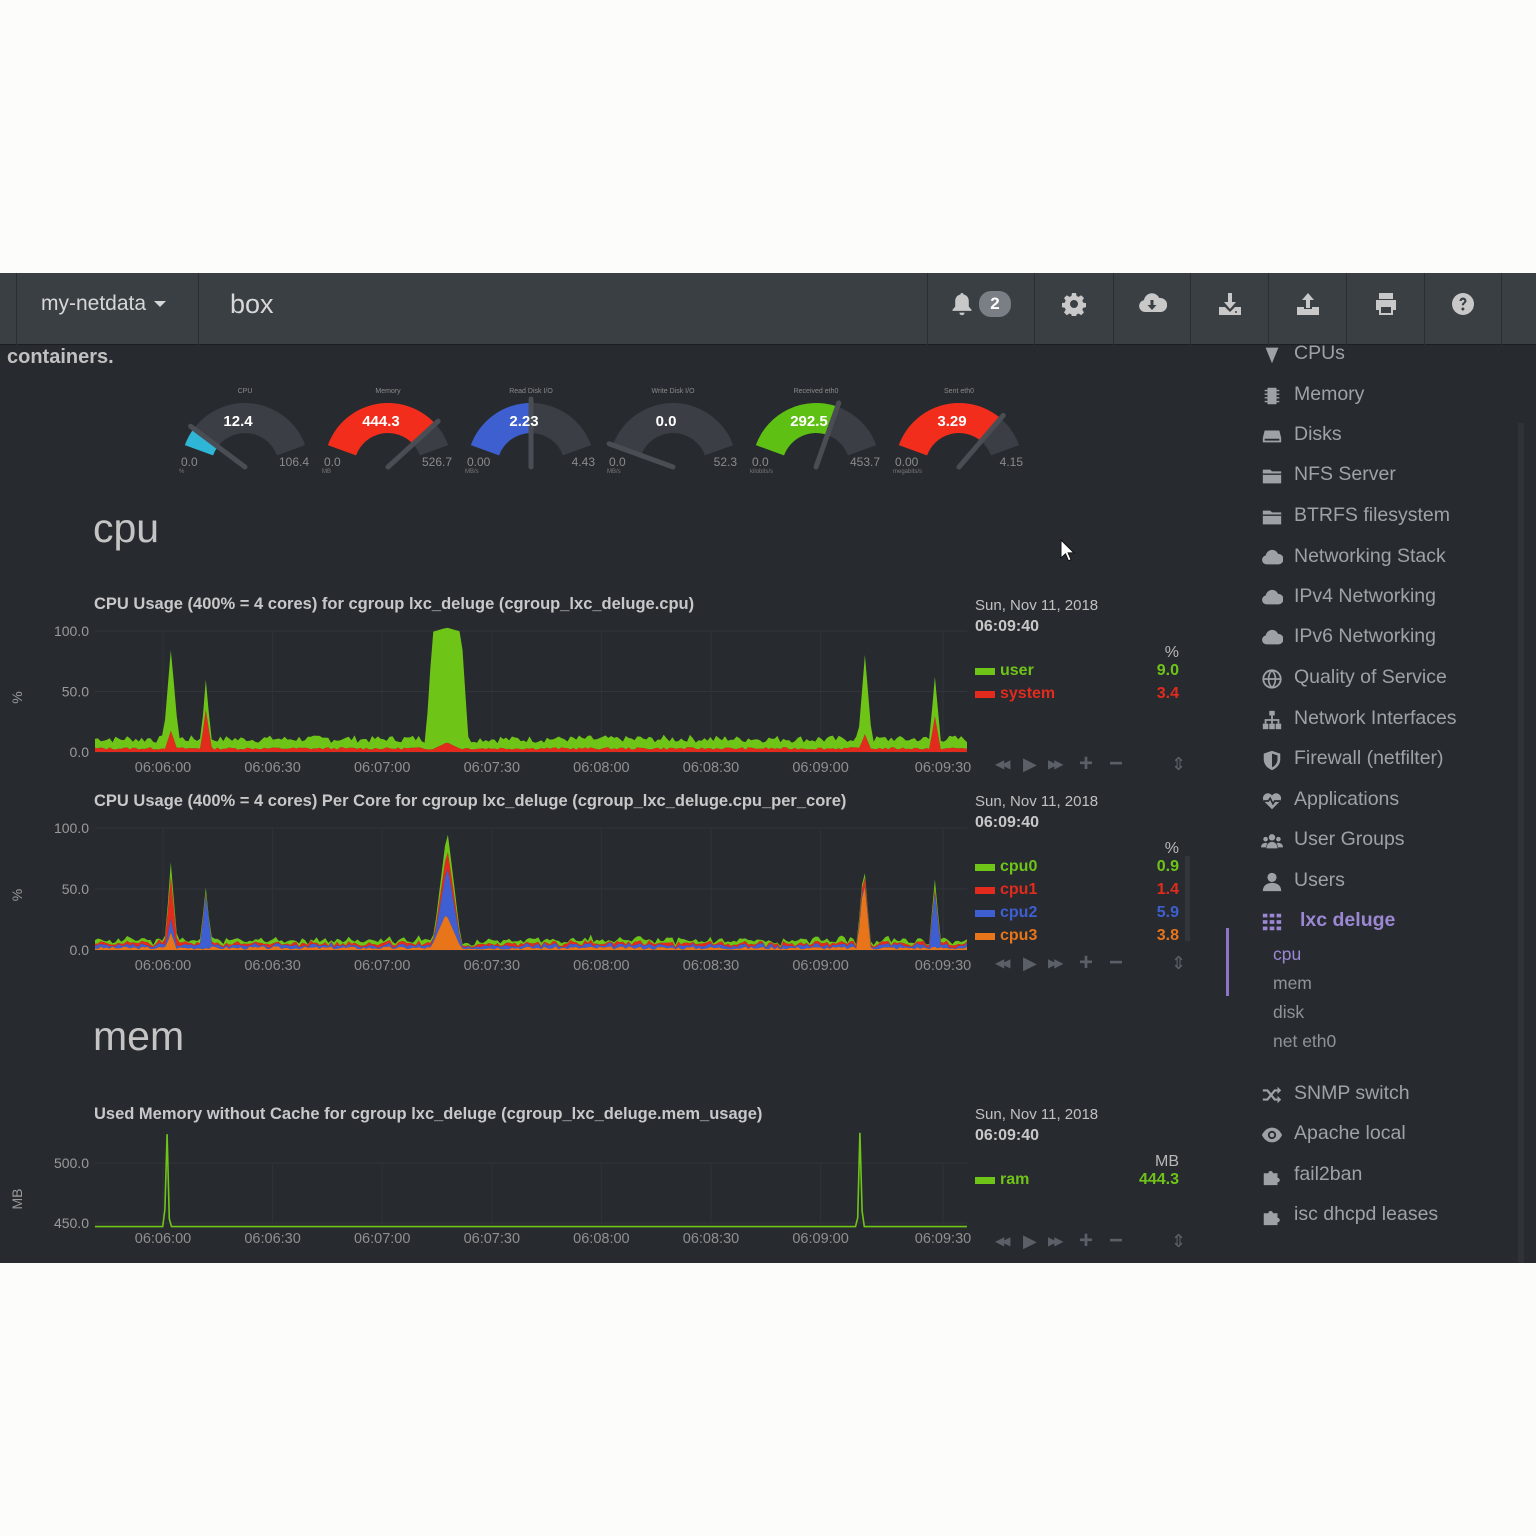 Image resolution: width=1536 pixels, height=1536 pixels. What do you see at coordinates (107, 309) in the screenshot?
I see `server-menu-button: my-netdata` at bounding box center [107, 309].